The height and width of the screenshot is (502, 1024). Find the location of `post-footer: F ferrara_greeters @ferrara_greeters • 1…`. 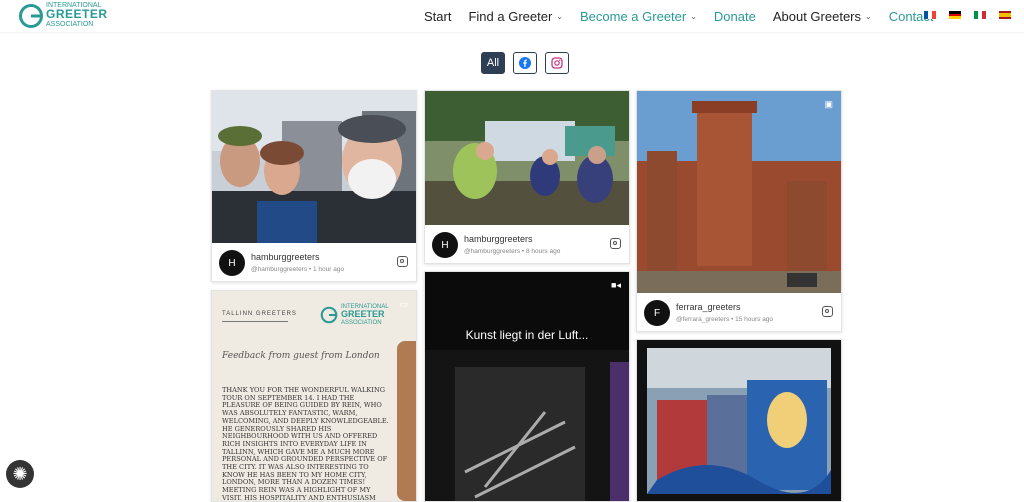

post-footer: F ferrara_greeters @ferrara_greeters • 1… is located at coordinates (739, 312).